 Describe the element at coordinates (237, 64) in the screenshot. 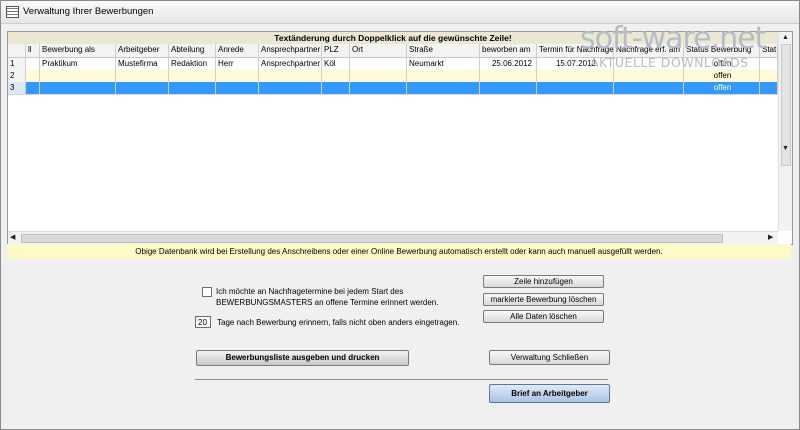

I see `table-cell: Herr` at that location.